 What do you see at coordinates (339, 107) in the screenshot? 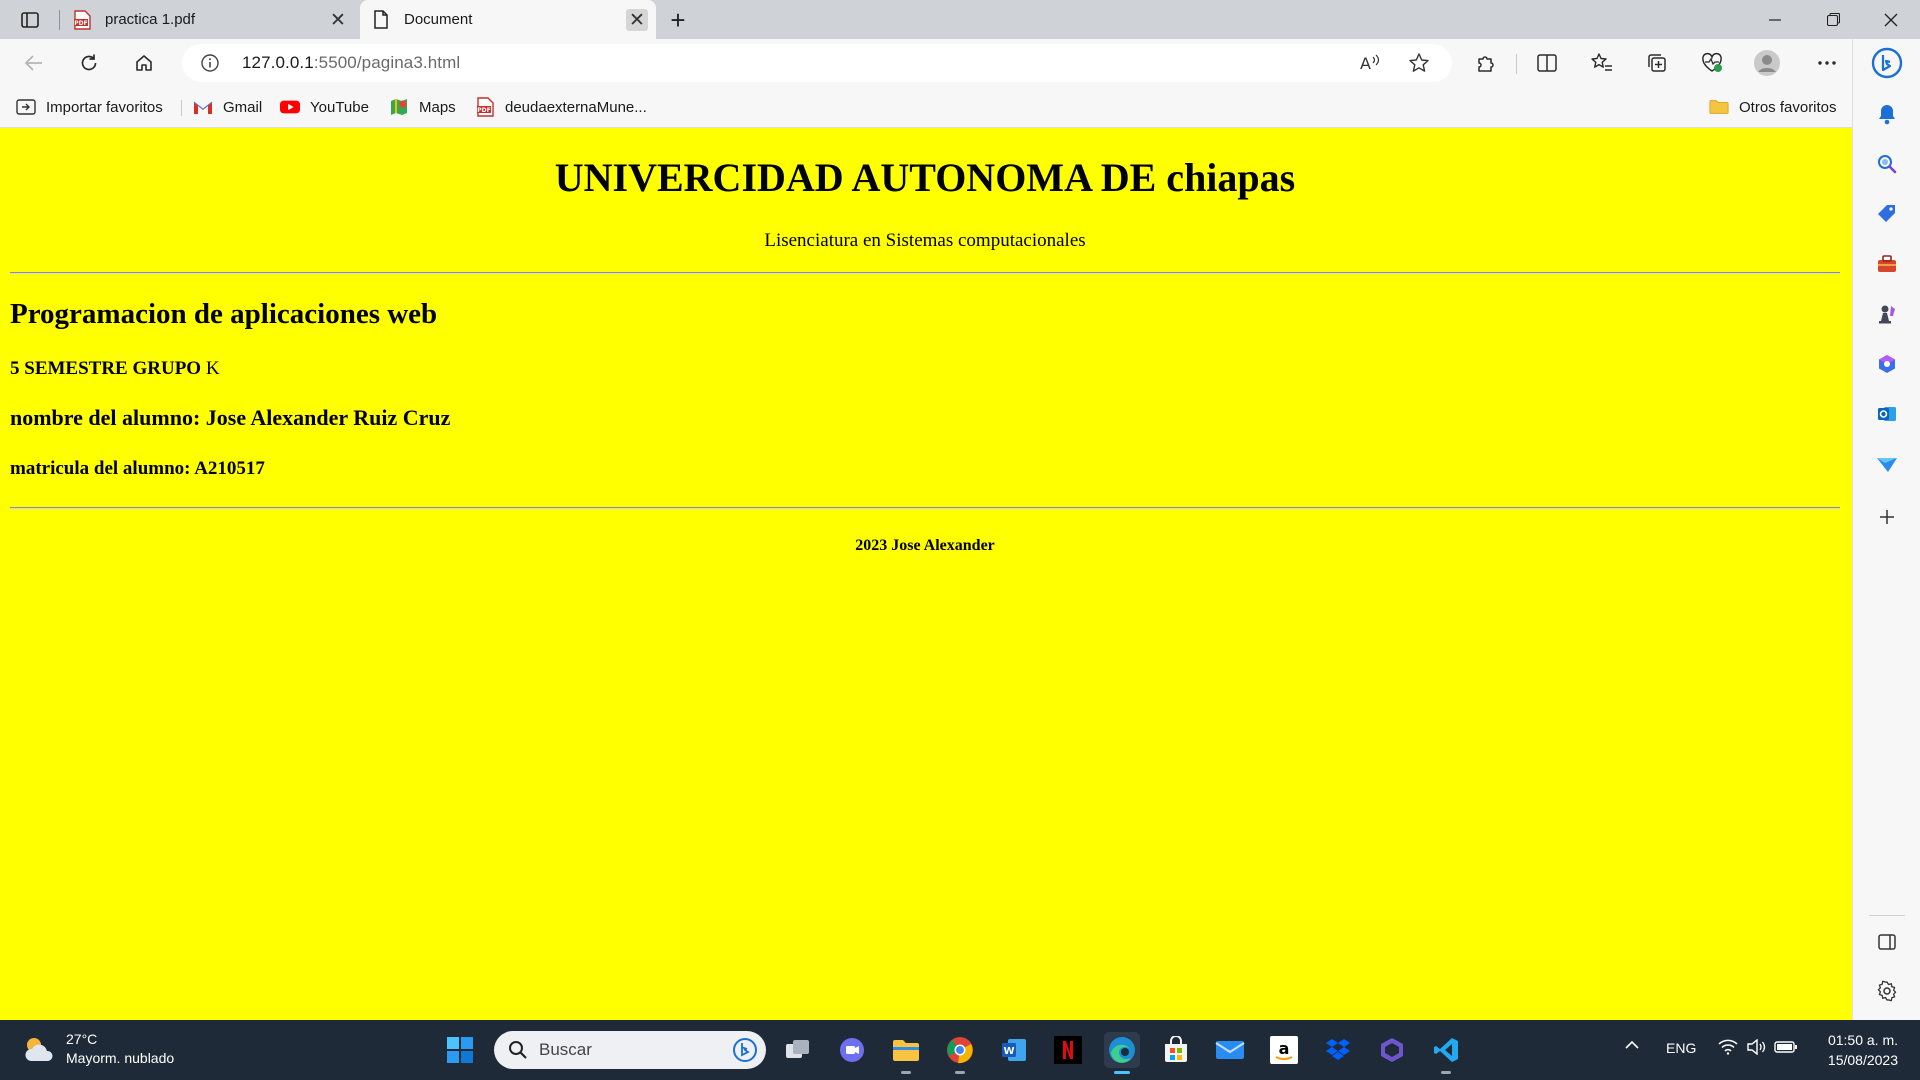
I see `bookmark-label: YouTube` at bounding box center [339, 107].